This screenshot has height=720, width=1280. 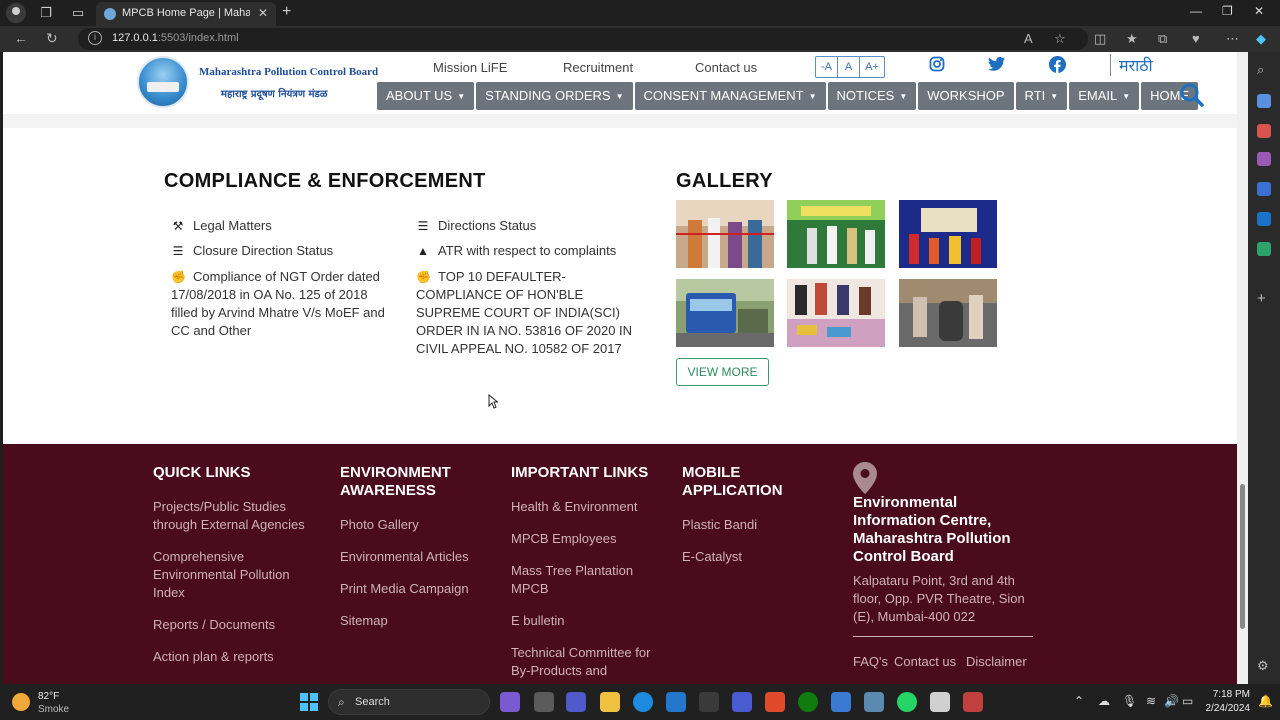 I want to click on extensions-icon: ♥, so click(x=1196, y=38).